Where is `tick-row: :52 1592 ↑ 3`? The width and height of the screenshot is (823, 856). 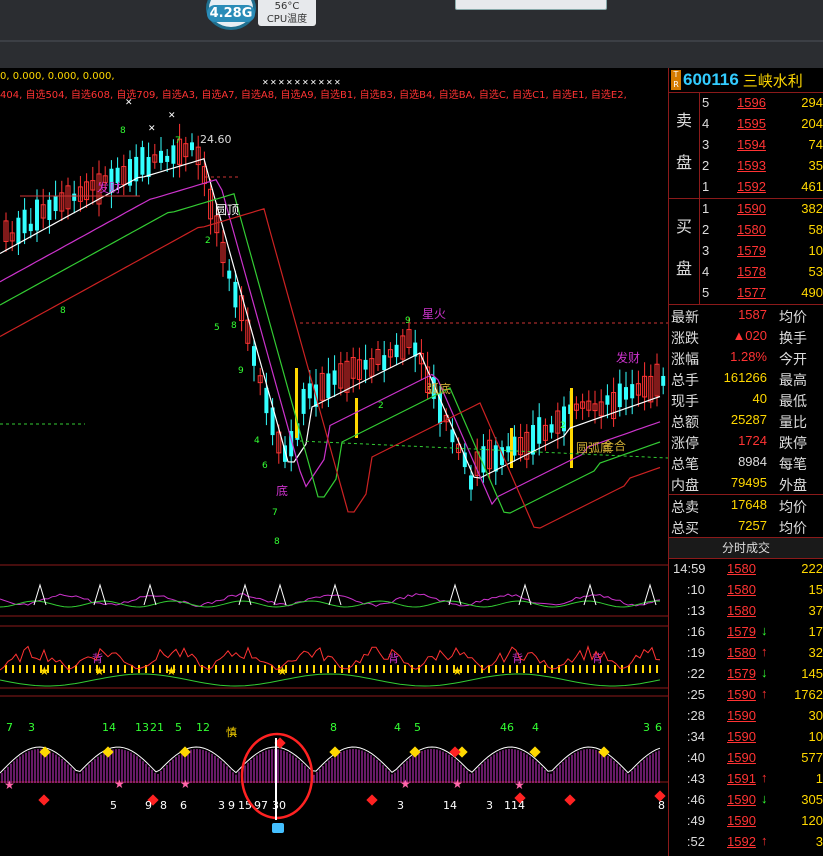
tick-row: :52 1592 ↑ 3 is located at coordinates (746, 842).